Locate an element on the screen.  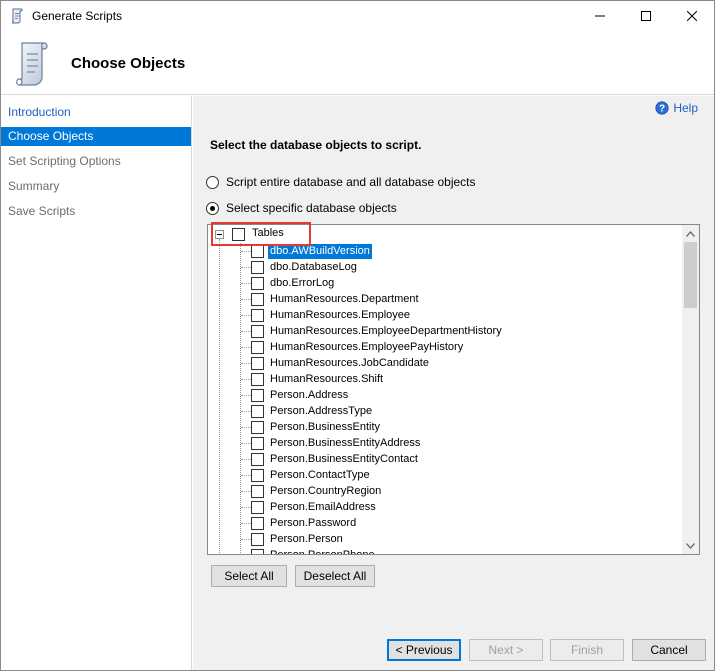
app-scroll-icon is located at coordinates (17, 16).